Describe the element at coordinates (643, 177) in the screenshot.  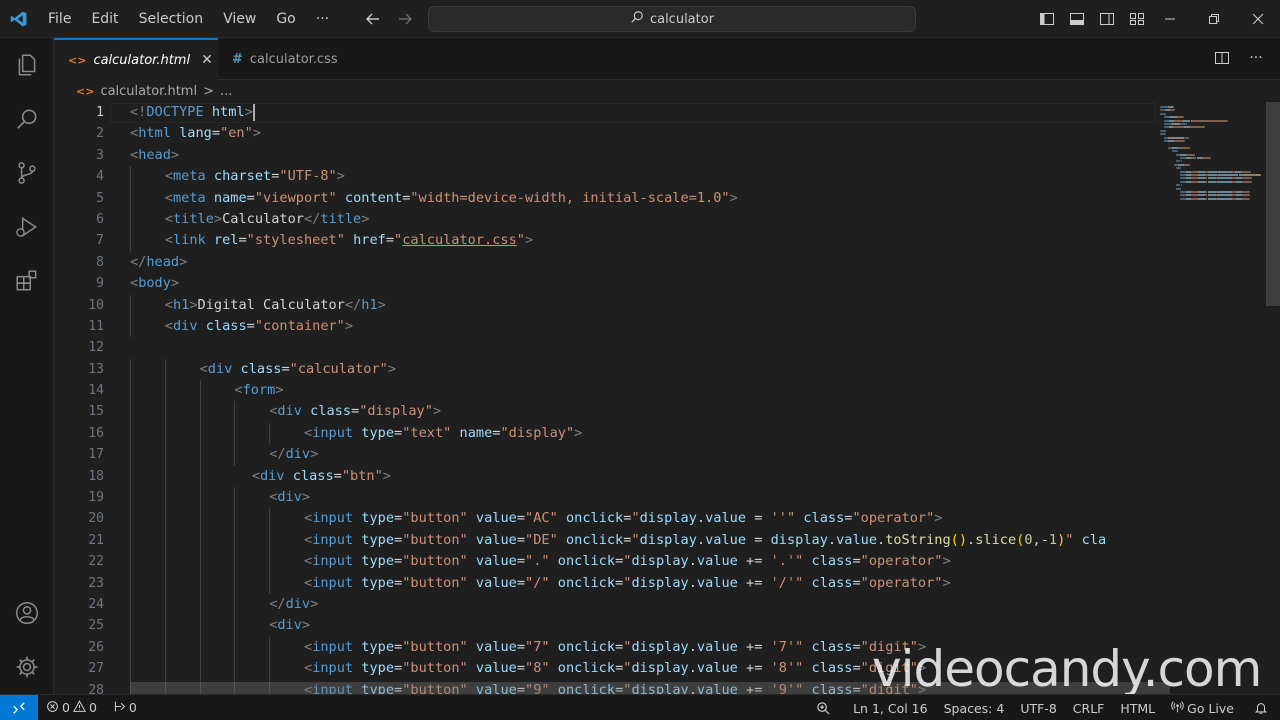
I see `code-line: <meta charset="UTF-8">` at that location.